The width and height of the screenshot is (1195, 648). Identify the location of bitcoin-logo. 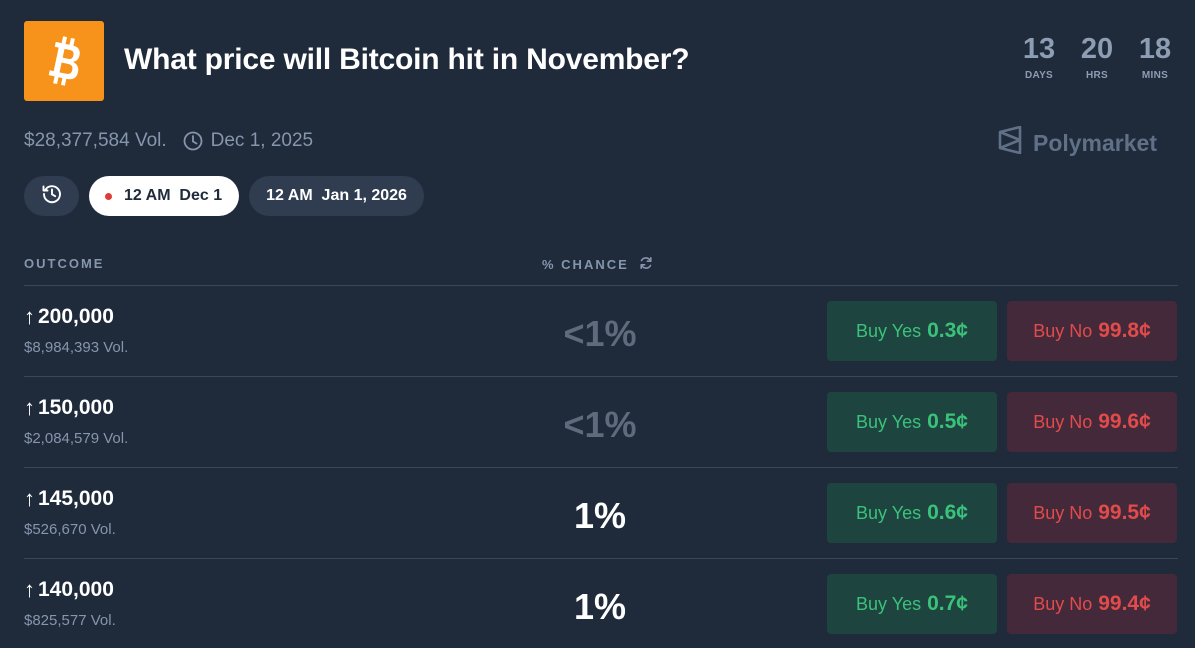
(64, 61).